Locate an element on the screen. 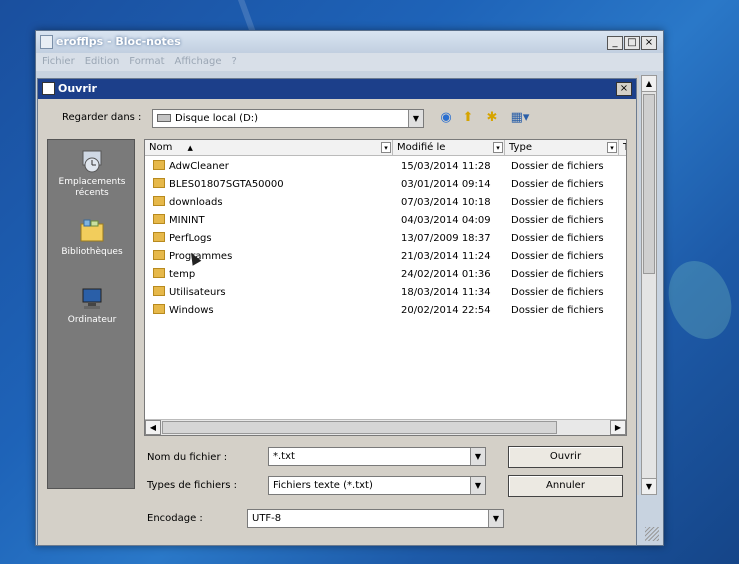 Image resolution: width=739 pixels, height=564 pixels. file-modified: 07/03/2014 10:18 is located at coordinates (446, 202).